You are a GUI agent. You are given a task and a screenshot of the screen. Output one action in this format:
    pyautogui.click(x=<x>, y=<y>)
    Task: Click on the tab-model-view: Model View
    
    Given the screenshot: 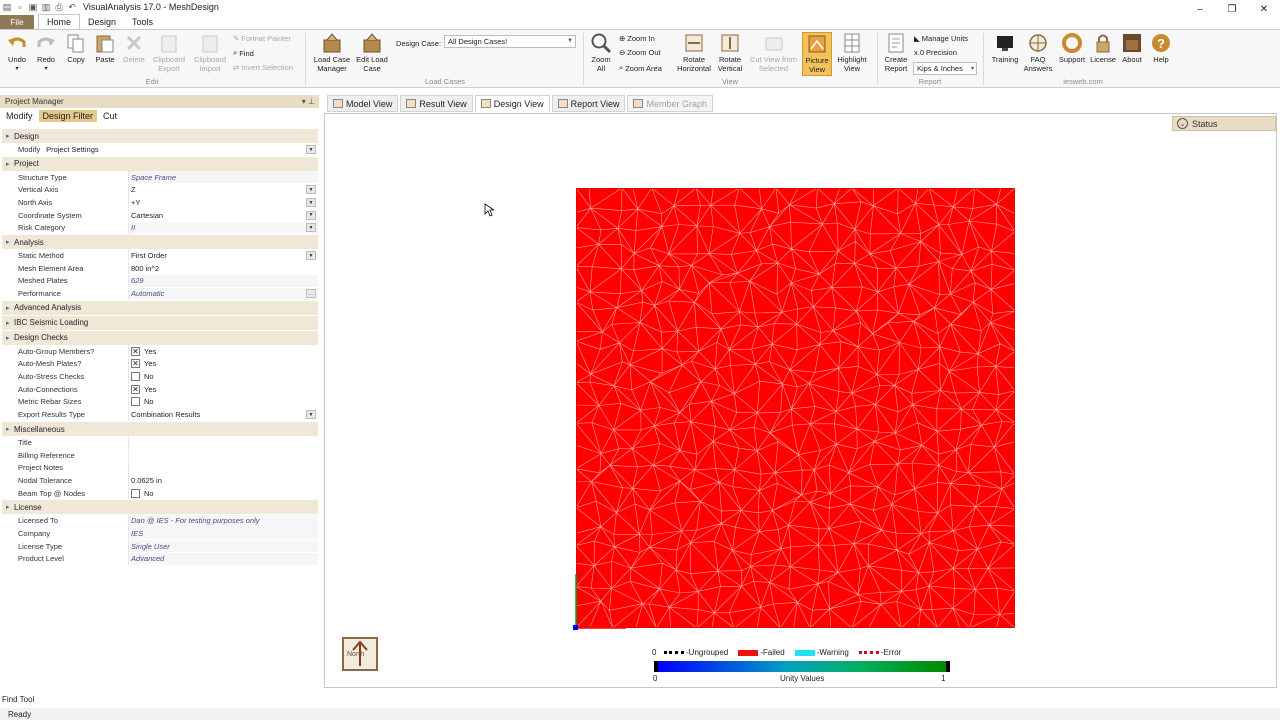 What is the action you would take?
    pyautogui.click(x=363, y=103)
    